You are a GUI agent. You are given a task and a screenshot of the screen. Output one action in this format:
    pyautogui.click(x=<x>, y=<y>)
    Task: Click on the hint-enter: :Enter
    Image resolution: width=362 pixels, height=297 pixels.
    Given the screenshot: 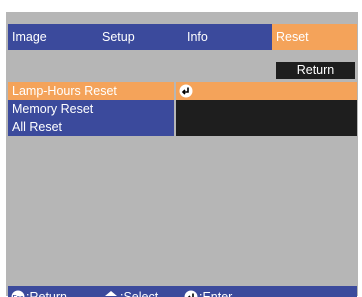 What is the action you would take?
    pyautogui.click(x=208, y=291)
    